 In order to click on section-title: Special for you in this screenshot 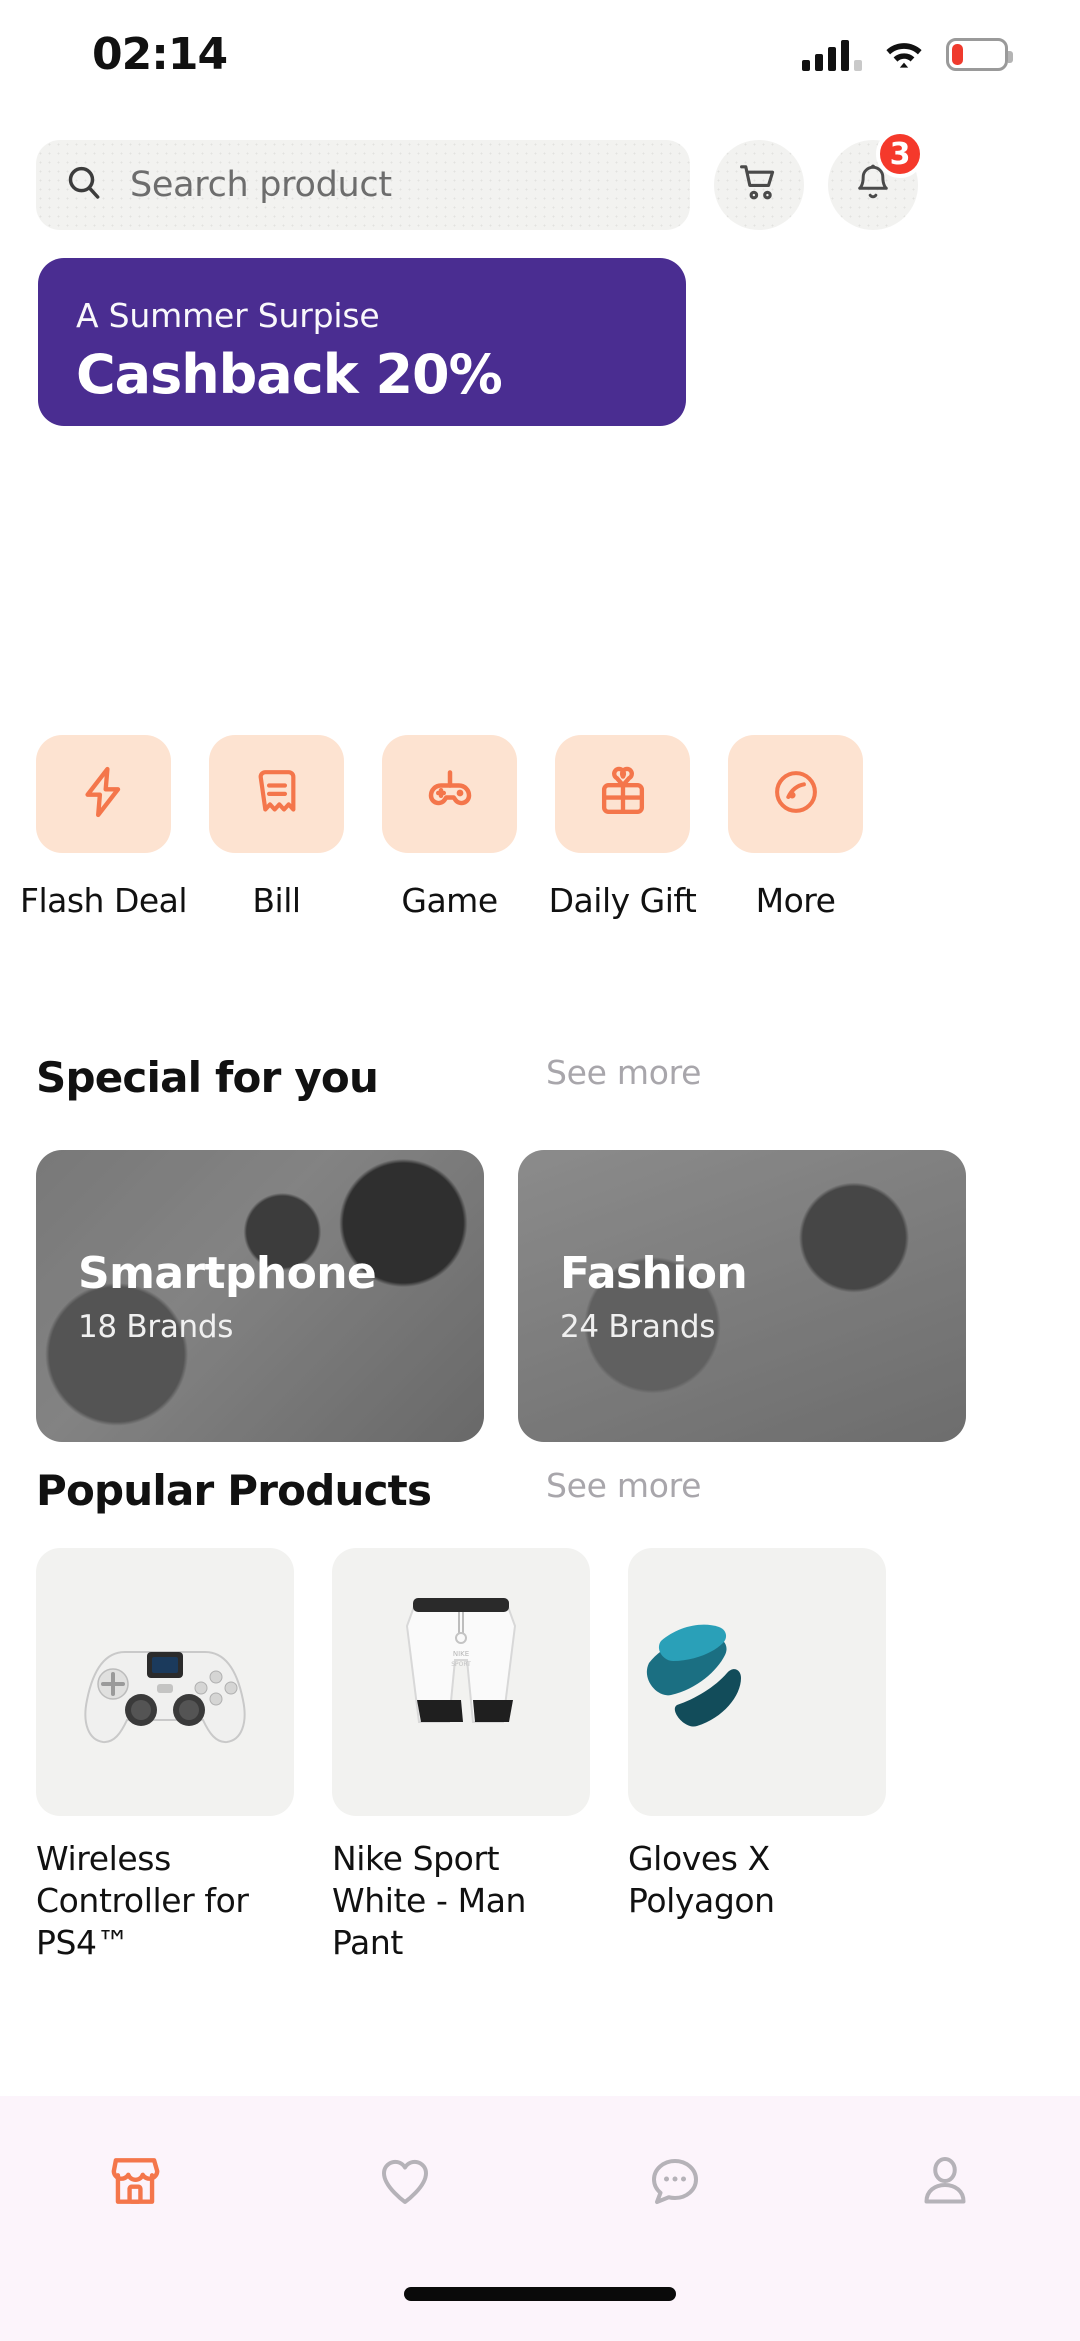, I will do `click(207, 1077)`.